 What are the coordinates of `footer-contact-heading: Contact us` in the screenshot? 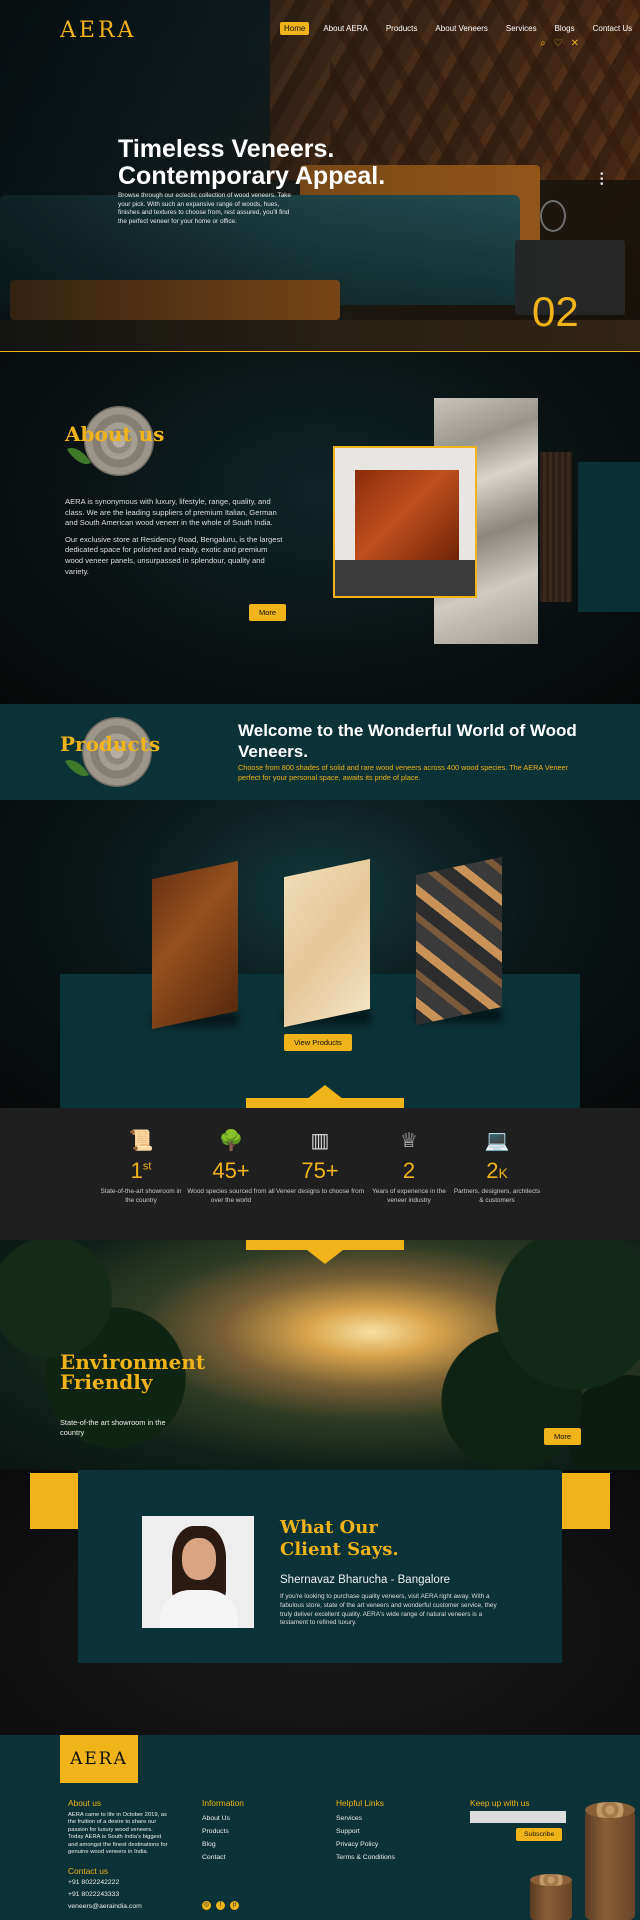 It's located at (88, 1871).